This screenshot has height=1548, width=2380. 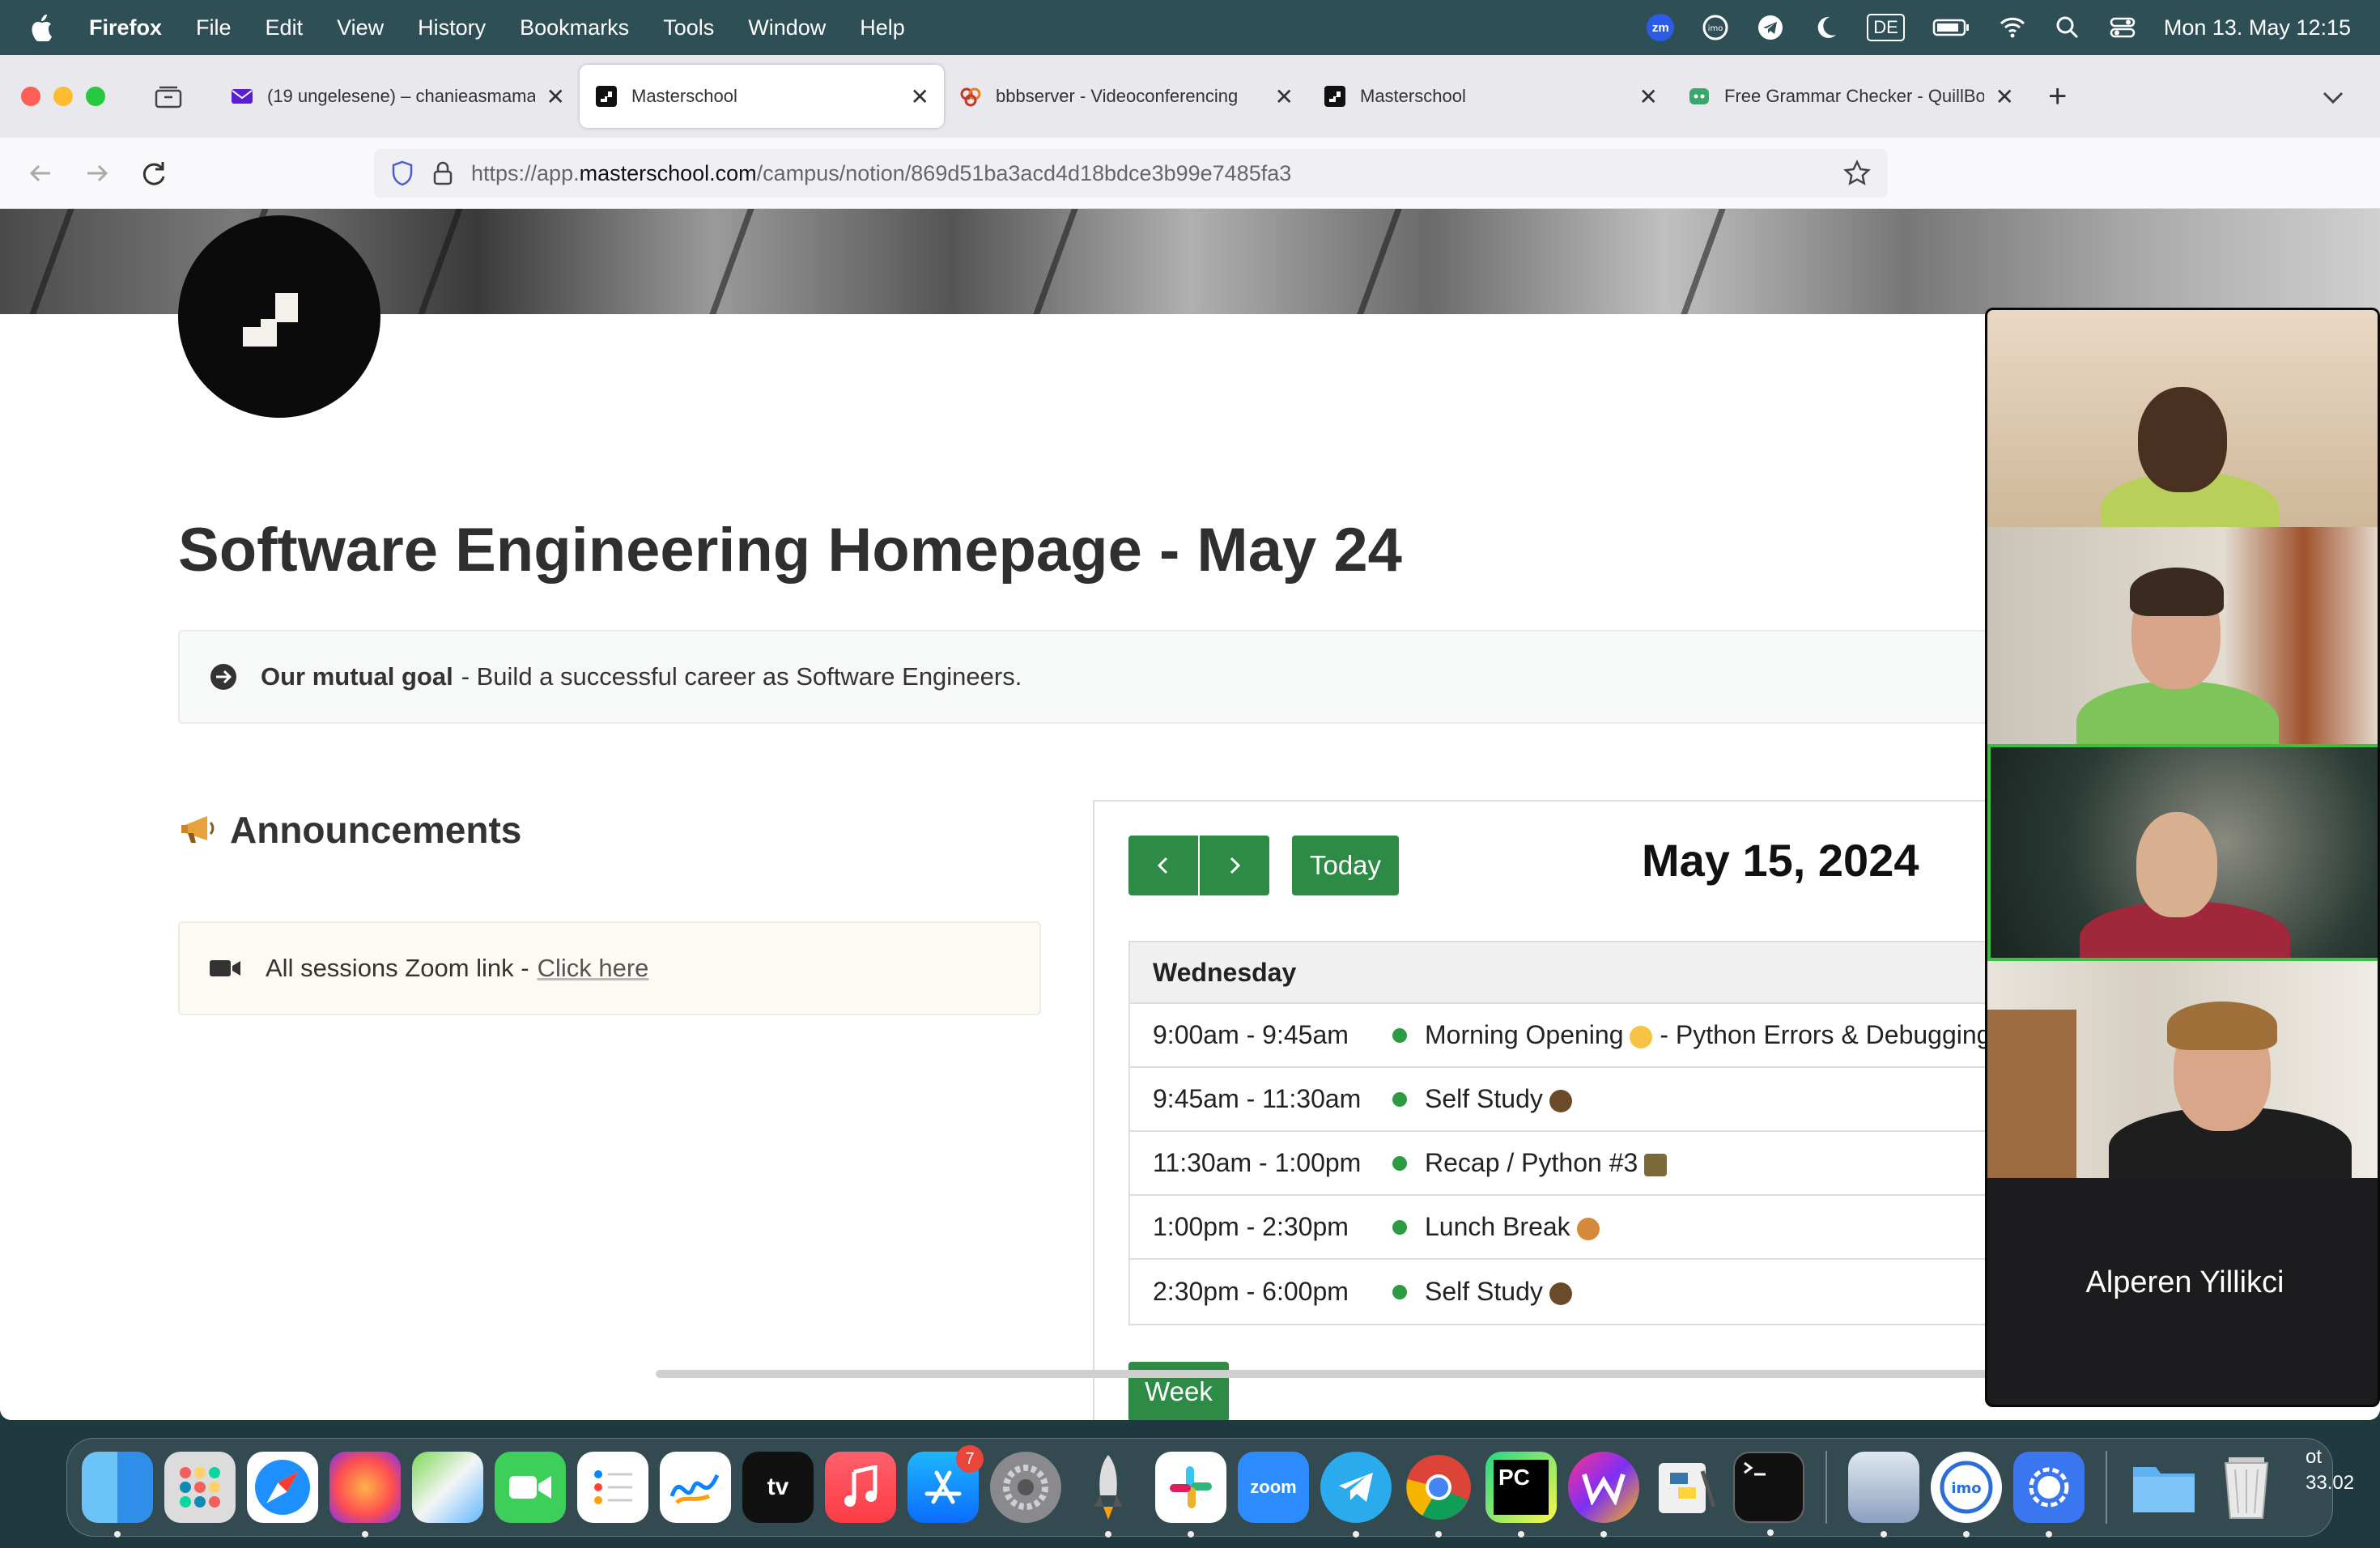 I want to click on dock-facetime-icon, so click(x=530, y=1488).